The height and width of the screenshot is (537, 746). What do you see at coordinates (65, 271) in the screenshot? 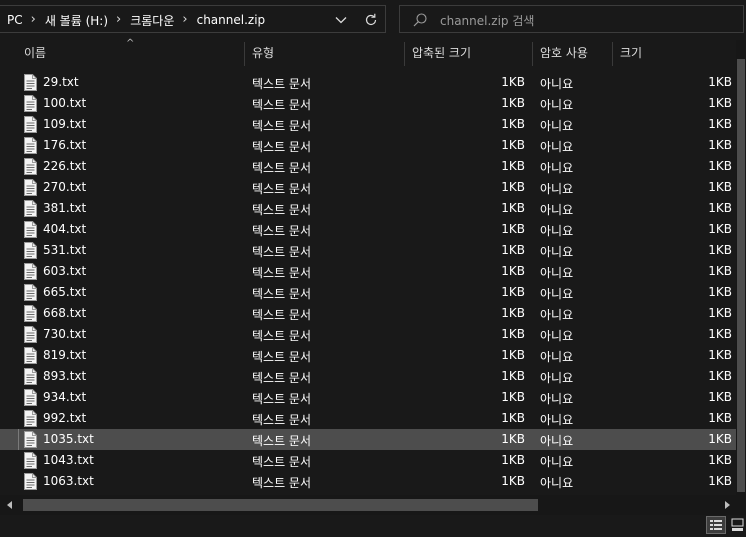
I see `file-name: 603.txt` at bounding box center [65, 271].